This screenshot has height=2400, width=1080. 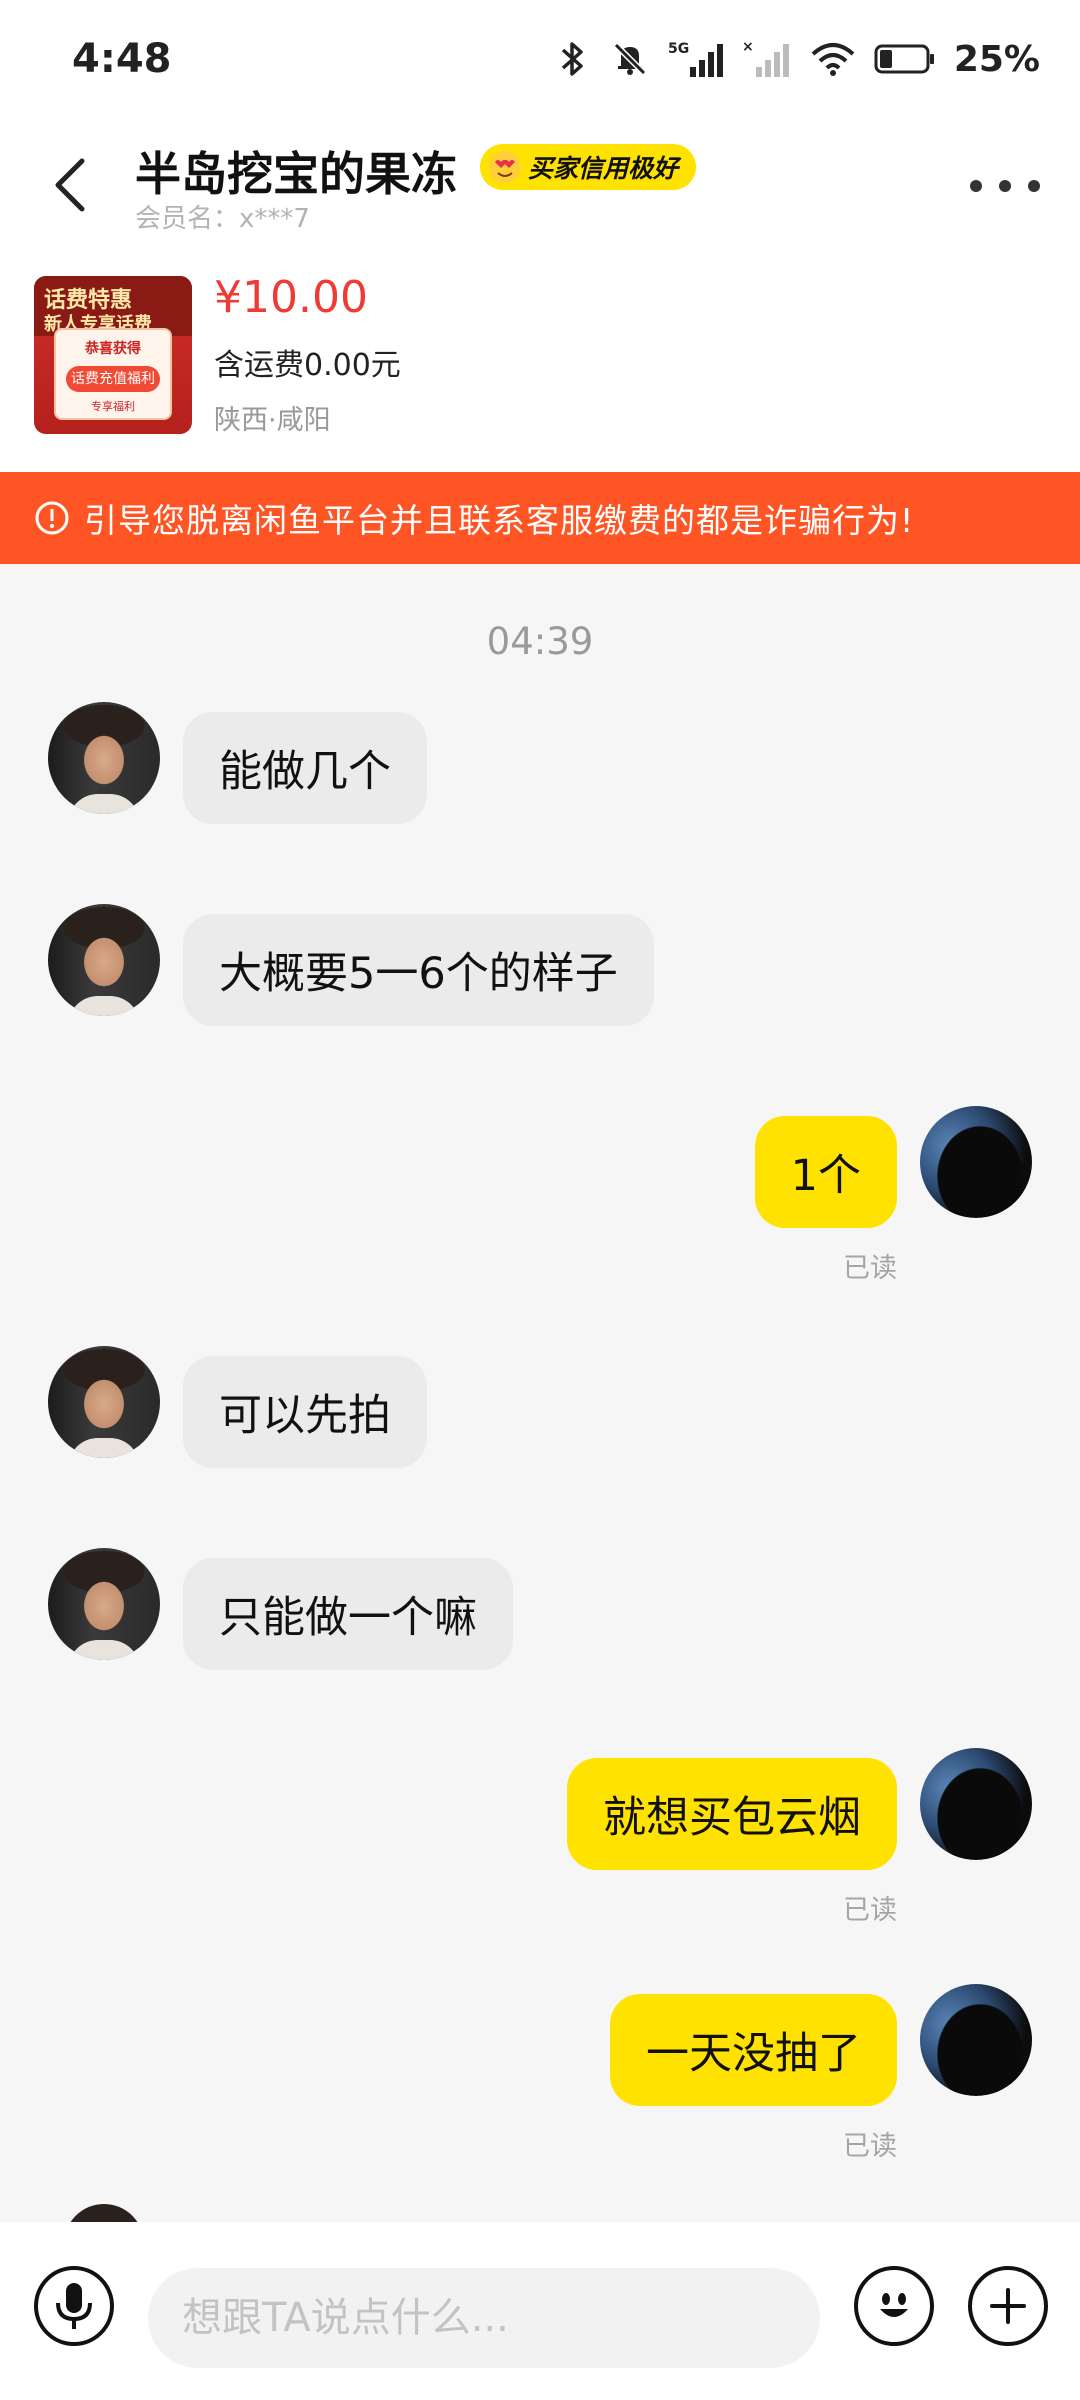 I want to click on chat-timestamp: 04:39, so click(x=540, y=641).